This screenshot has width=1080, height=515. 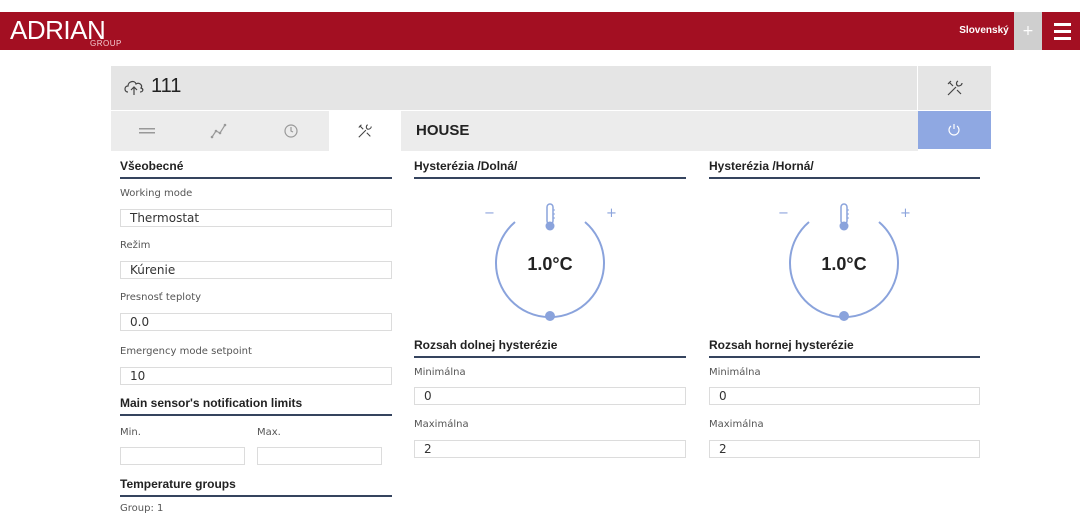 I want to click on high-hysteresis-increase: +, so click(x=905, y=213).